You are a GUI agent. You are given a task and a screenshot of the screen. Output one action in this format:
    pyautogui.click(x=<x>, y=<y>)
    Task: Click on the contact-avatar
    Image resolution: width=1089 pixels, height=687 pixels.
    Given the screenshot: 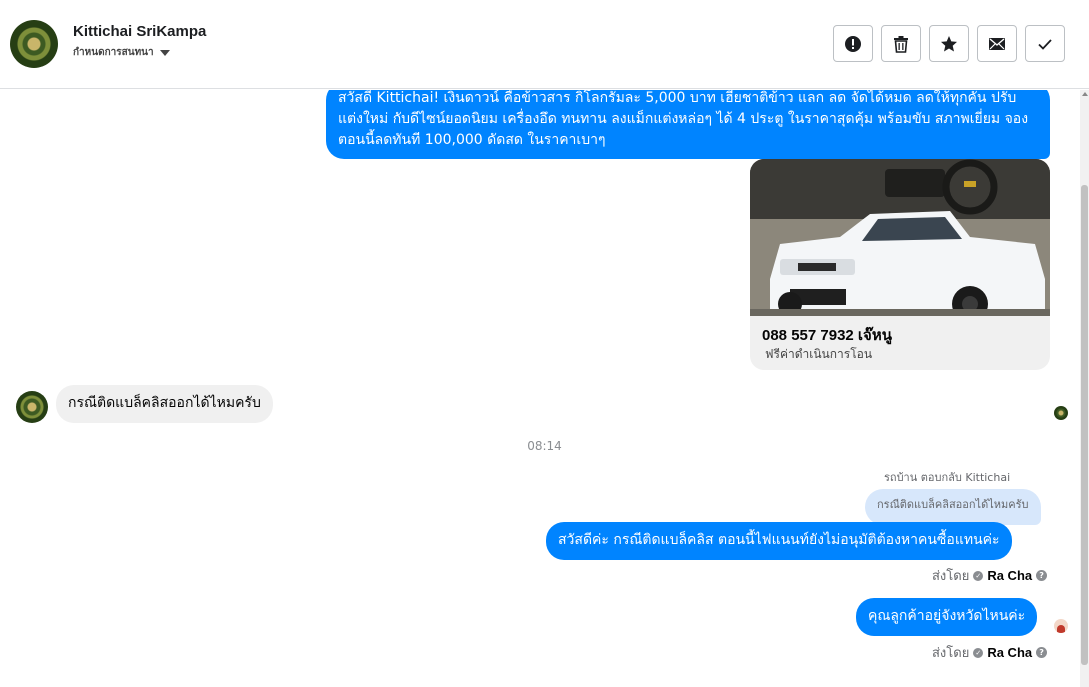 What is the action you would take?
    pyautogui.click(x=34, y=44)
    